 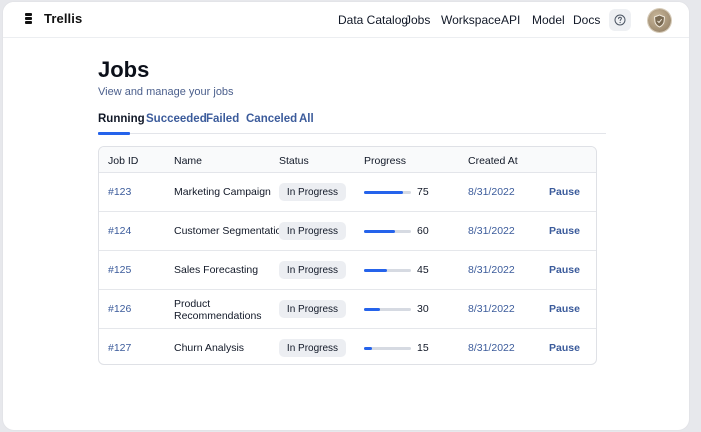 I want to click on tab-succeeded: Succeeded, so click(x=176, y=119).